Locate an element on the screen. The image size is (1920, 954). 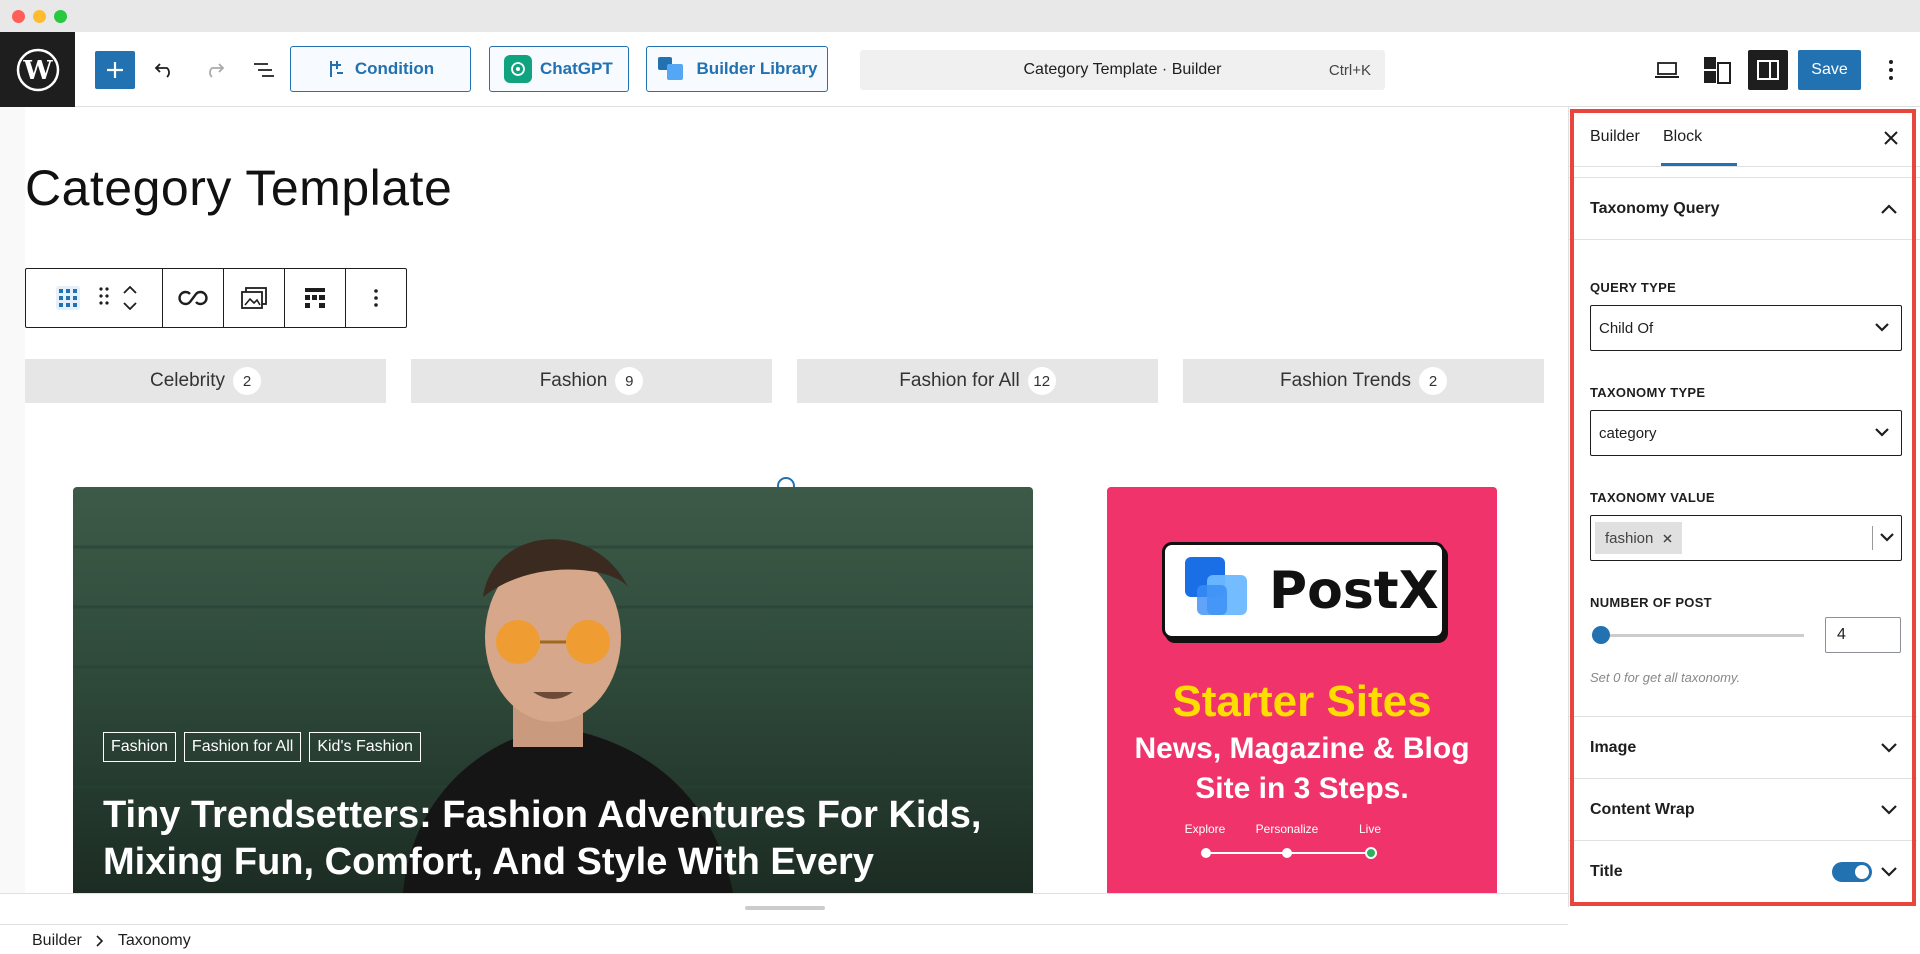
taxonomy-token: fashion is located at coordinates (1639, 538).